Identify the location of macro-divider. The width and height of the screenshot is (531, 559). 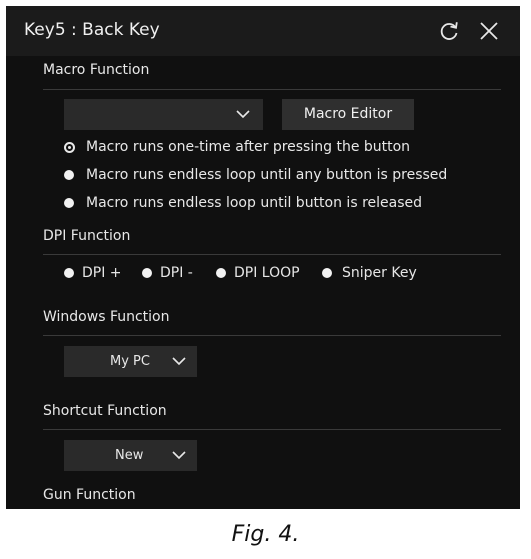
(272, 89).